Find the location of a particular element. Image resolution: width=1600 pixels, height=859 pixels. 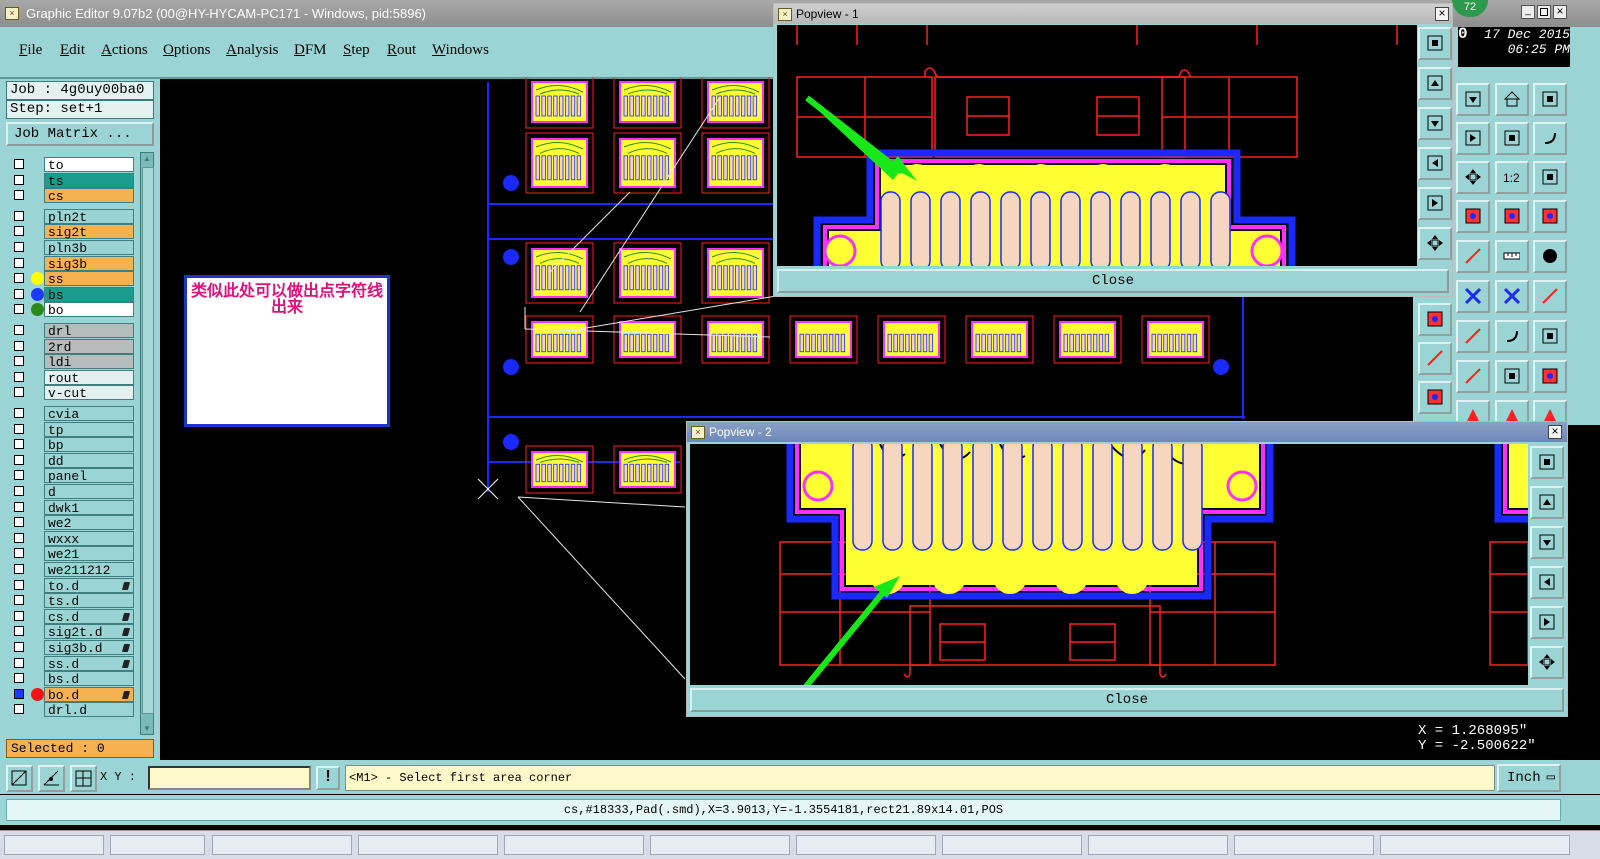

layer-row-bo-d: bo.d is located at coordinates (71, 694).